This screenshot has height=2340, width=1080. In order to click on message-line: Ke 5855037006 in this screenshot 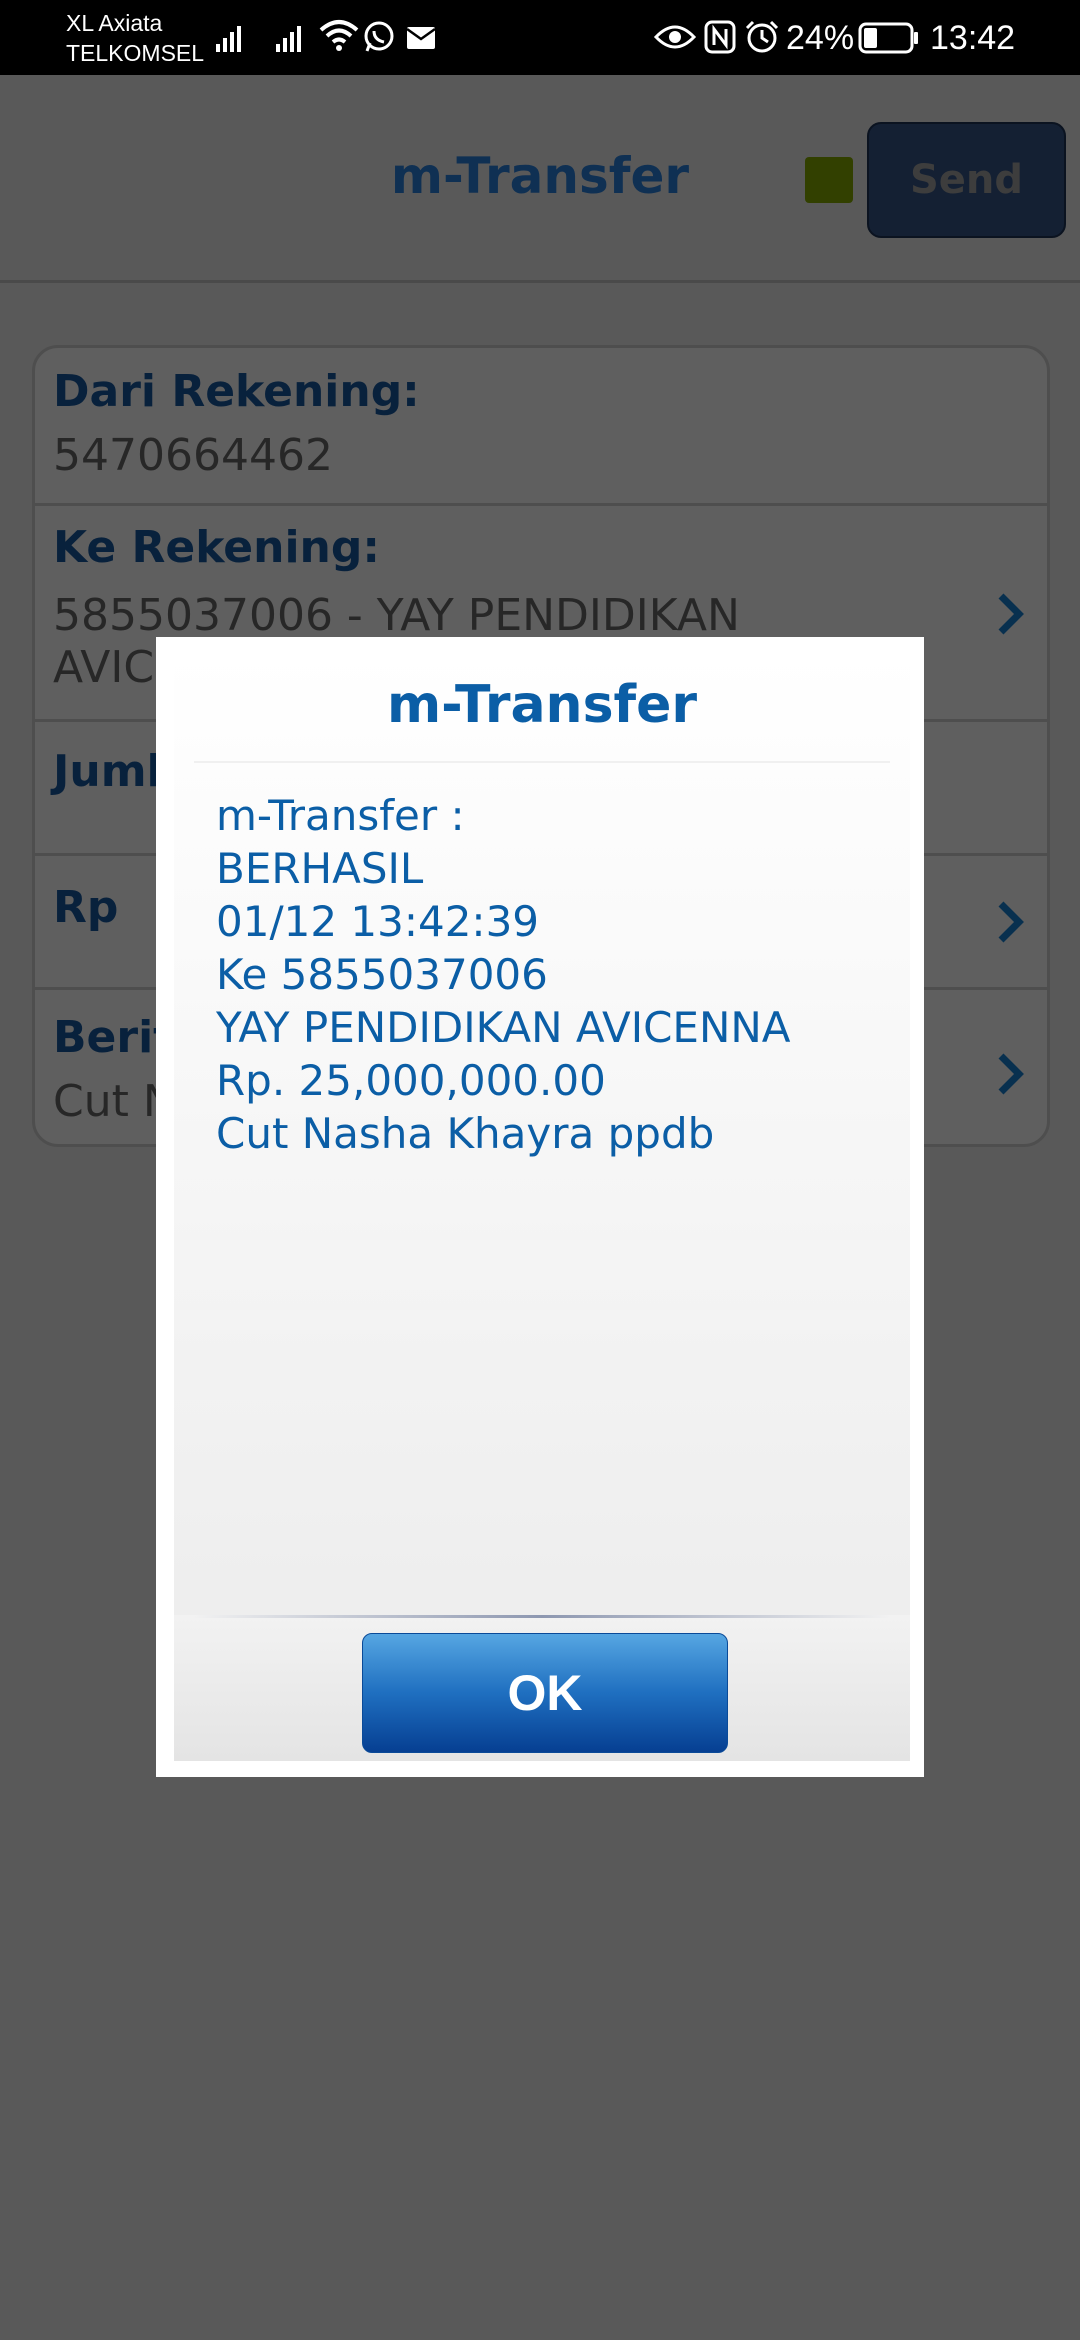, I will do `click(382, 974)`.